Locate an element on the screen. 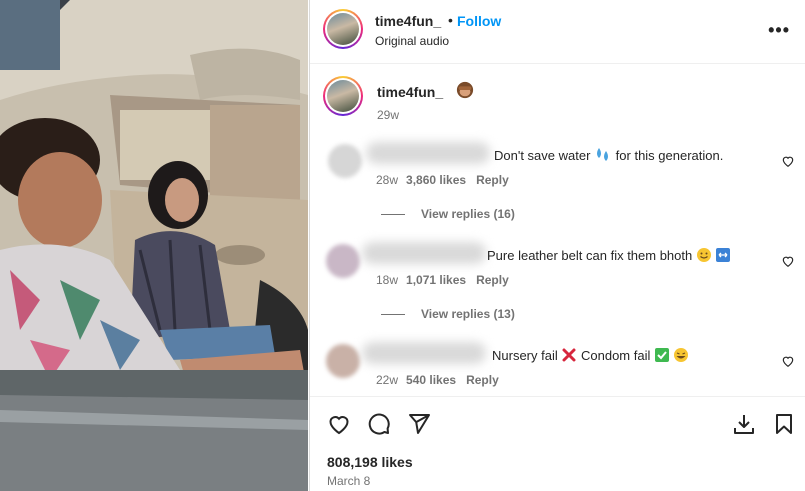 Image resolution: width=805 pixels, height=491 pixels. view-replies-button: View replies (16) is located at coordinates (448, 214).